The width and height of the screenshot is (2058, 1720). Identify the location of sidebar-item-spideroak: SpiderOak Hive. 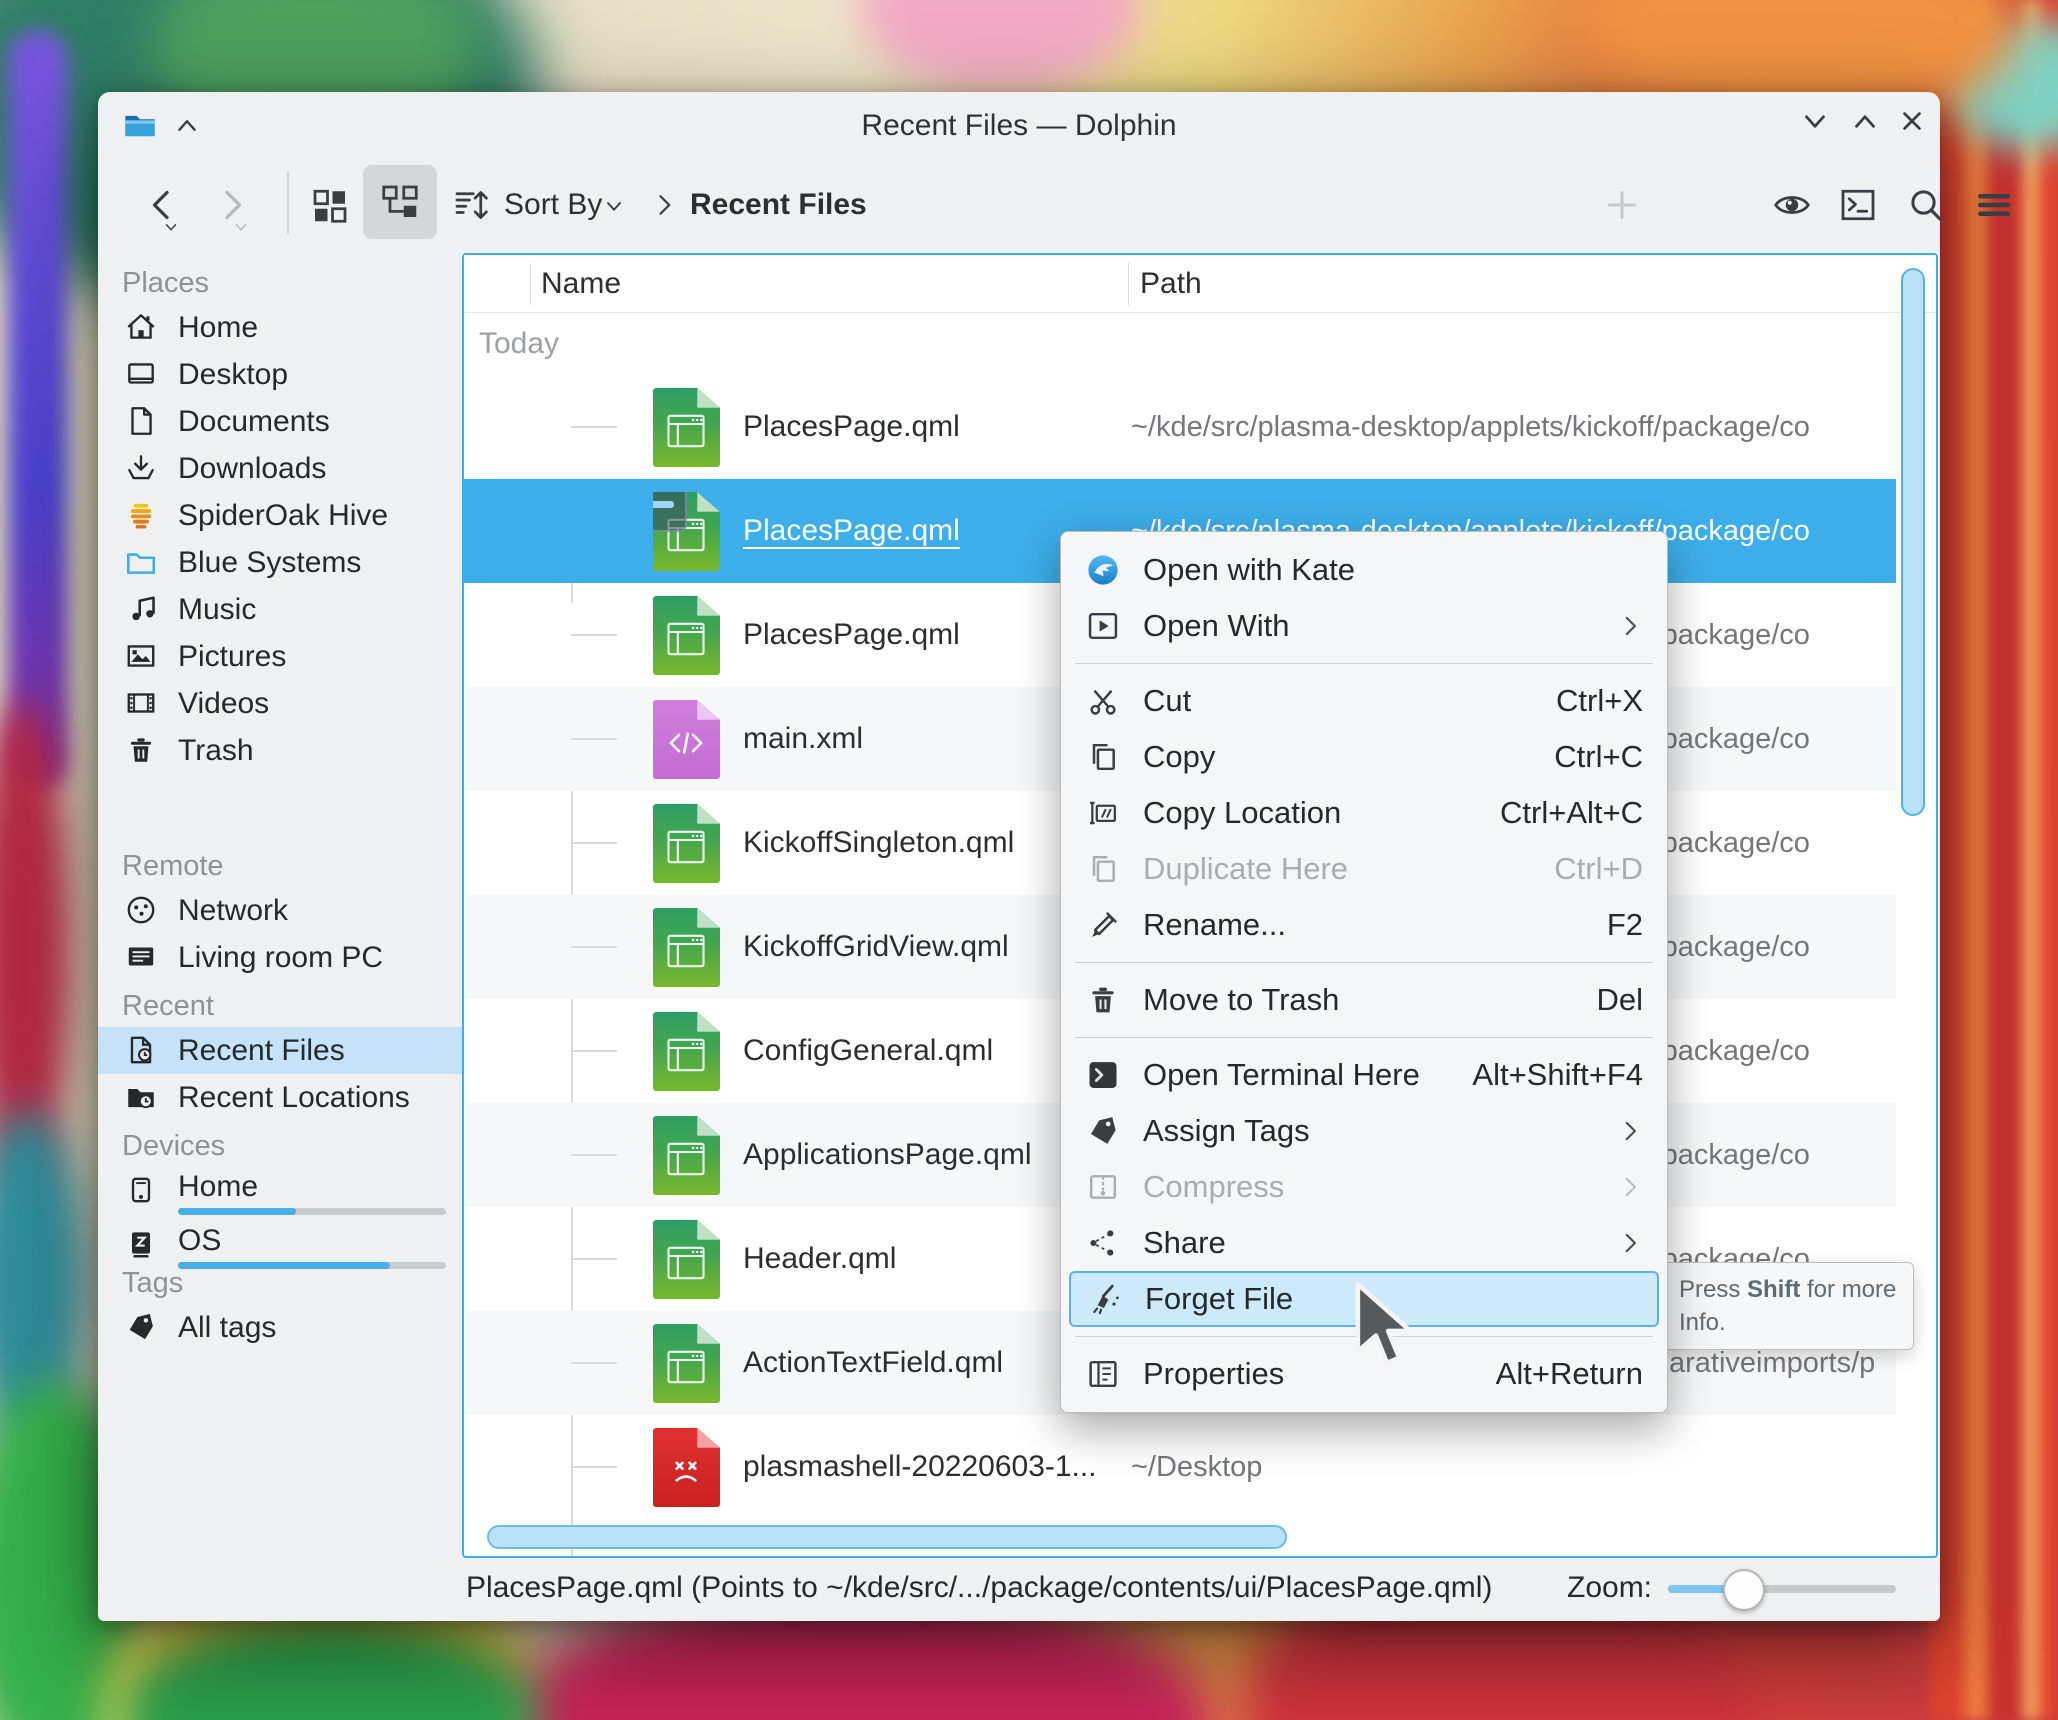
(280, 515).